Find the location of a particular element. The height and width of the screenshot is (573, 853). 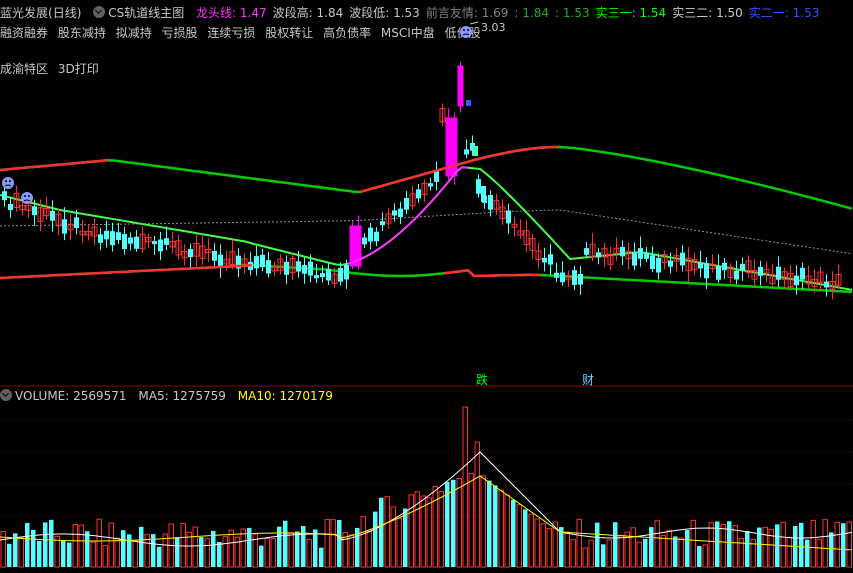

chevron-down-icon is located at coordinates (6, 395).